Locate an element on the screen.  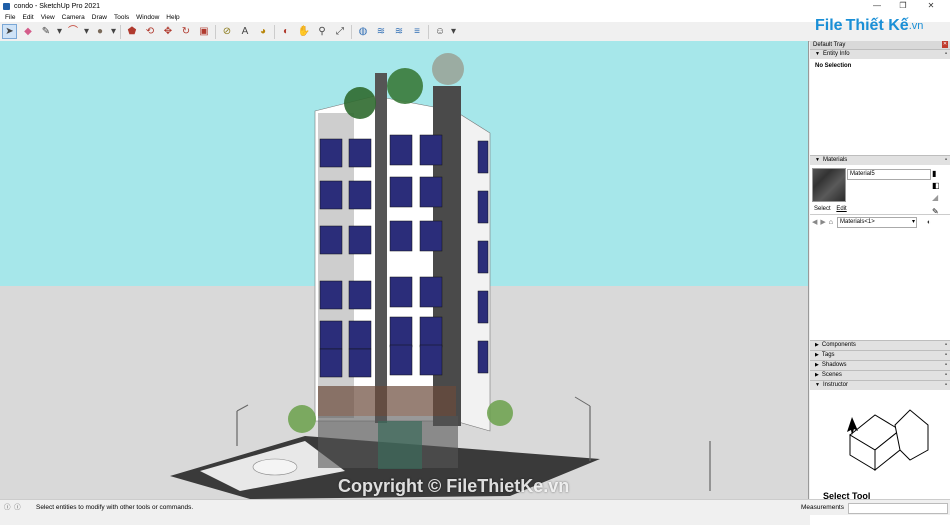
arc-dropdown-icon: ▾ is located at coordinates (86, 32).